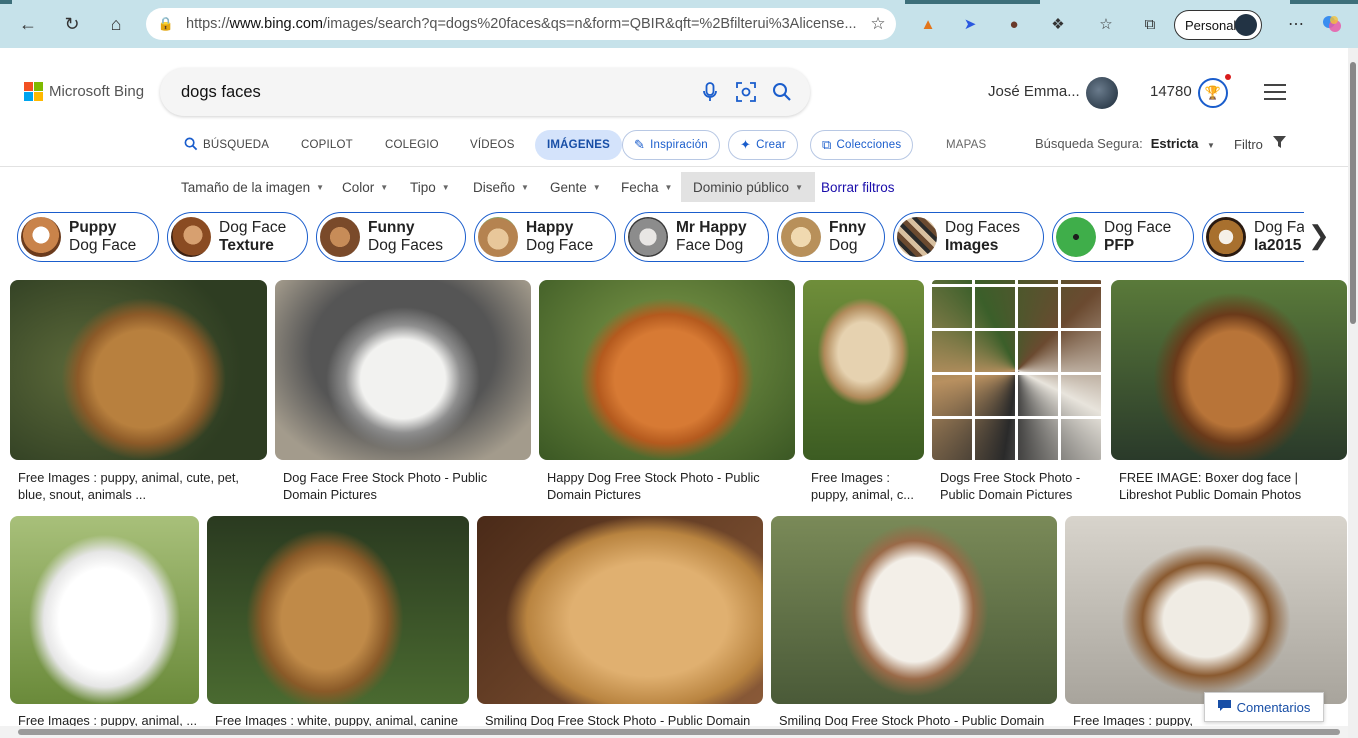 Image resolution: width=1358 pixels, height=738 pixels. Describe the element at coordinates (970, 24) in the screenshot. I see `extension-arrow-icon: ➤` at that location.